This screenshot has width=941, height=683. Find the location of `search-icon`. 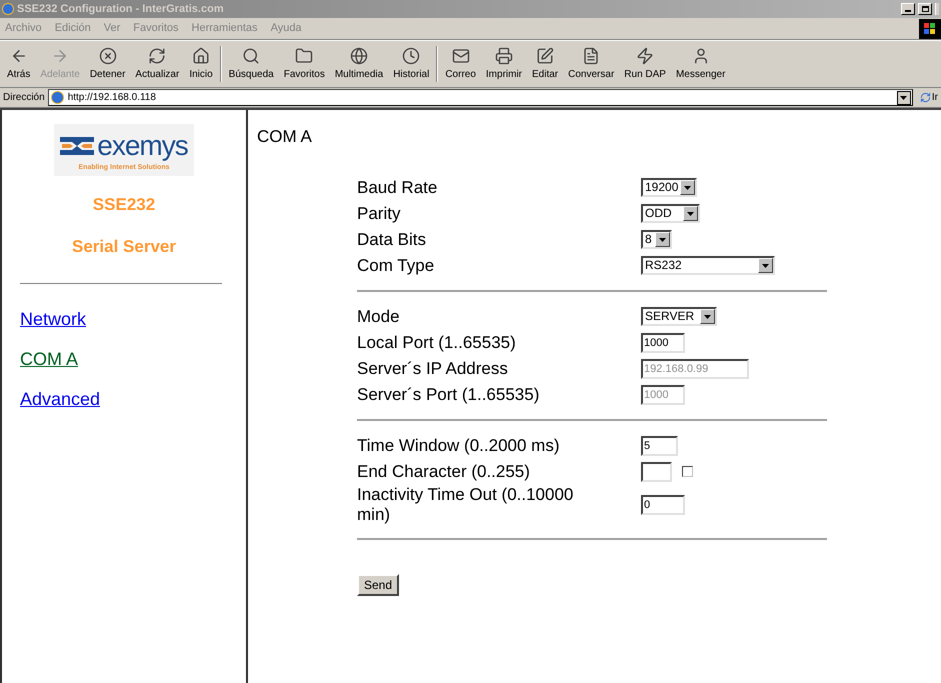

search-icon is located at coordinates (251, 55).